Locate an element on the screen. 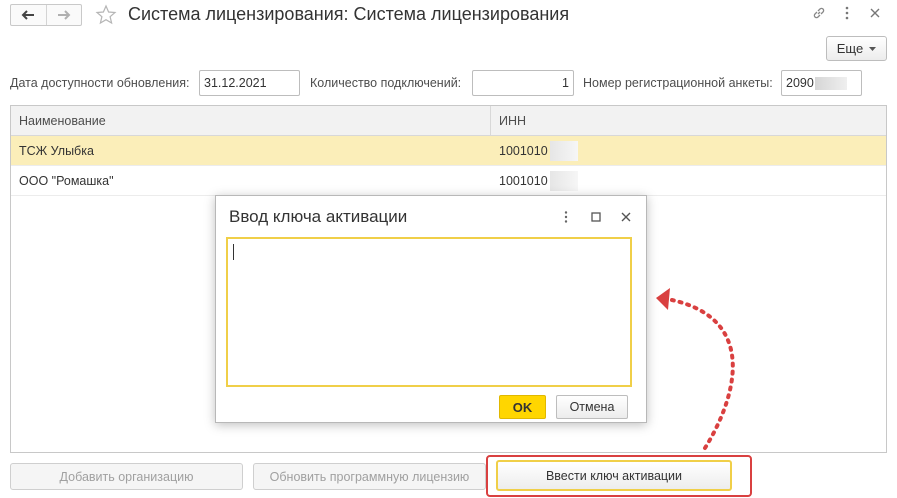 The height and width of the screenshot is (498, 897). text-cursor is located at coordinates (233, 252).